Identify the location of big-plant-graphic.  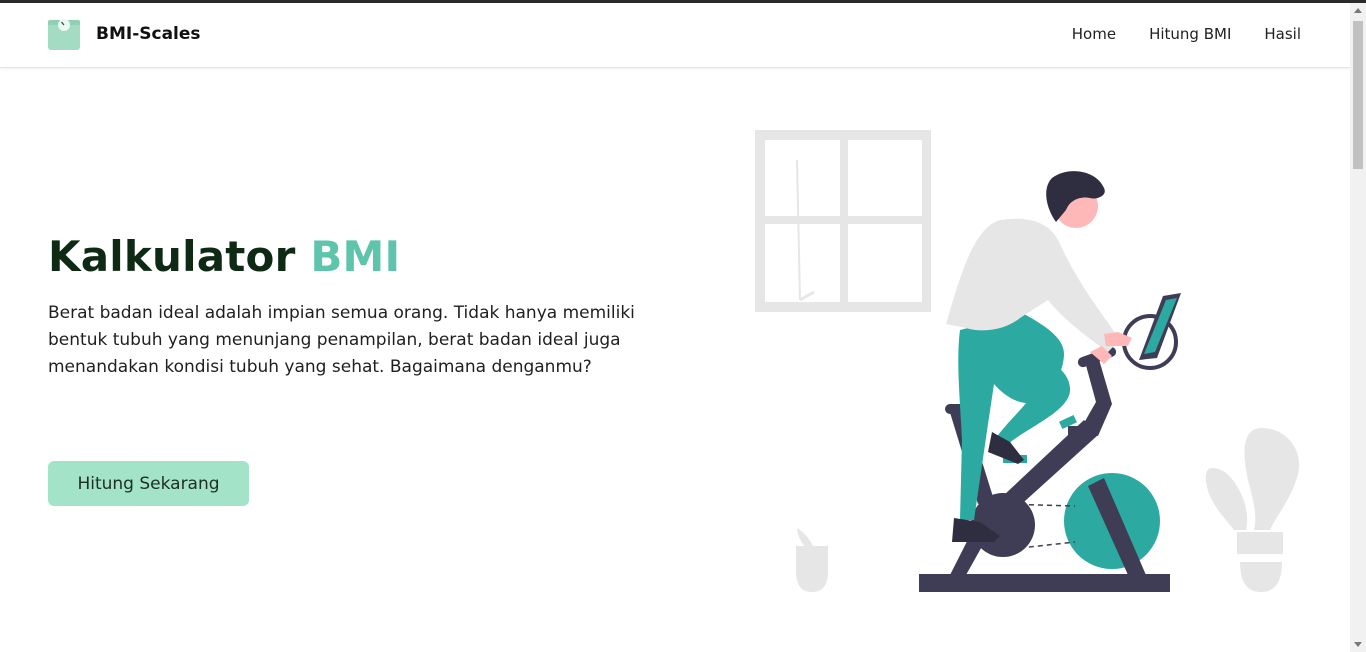
(1252, 510).